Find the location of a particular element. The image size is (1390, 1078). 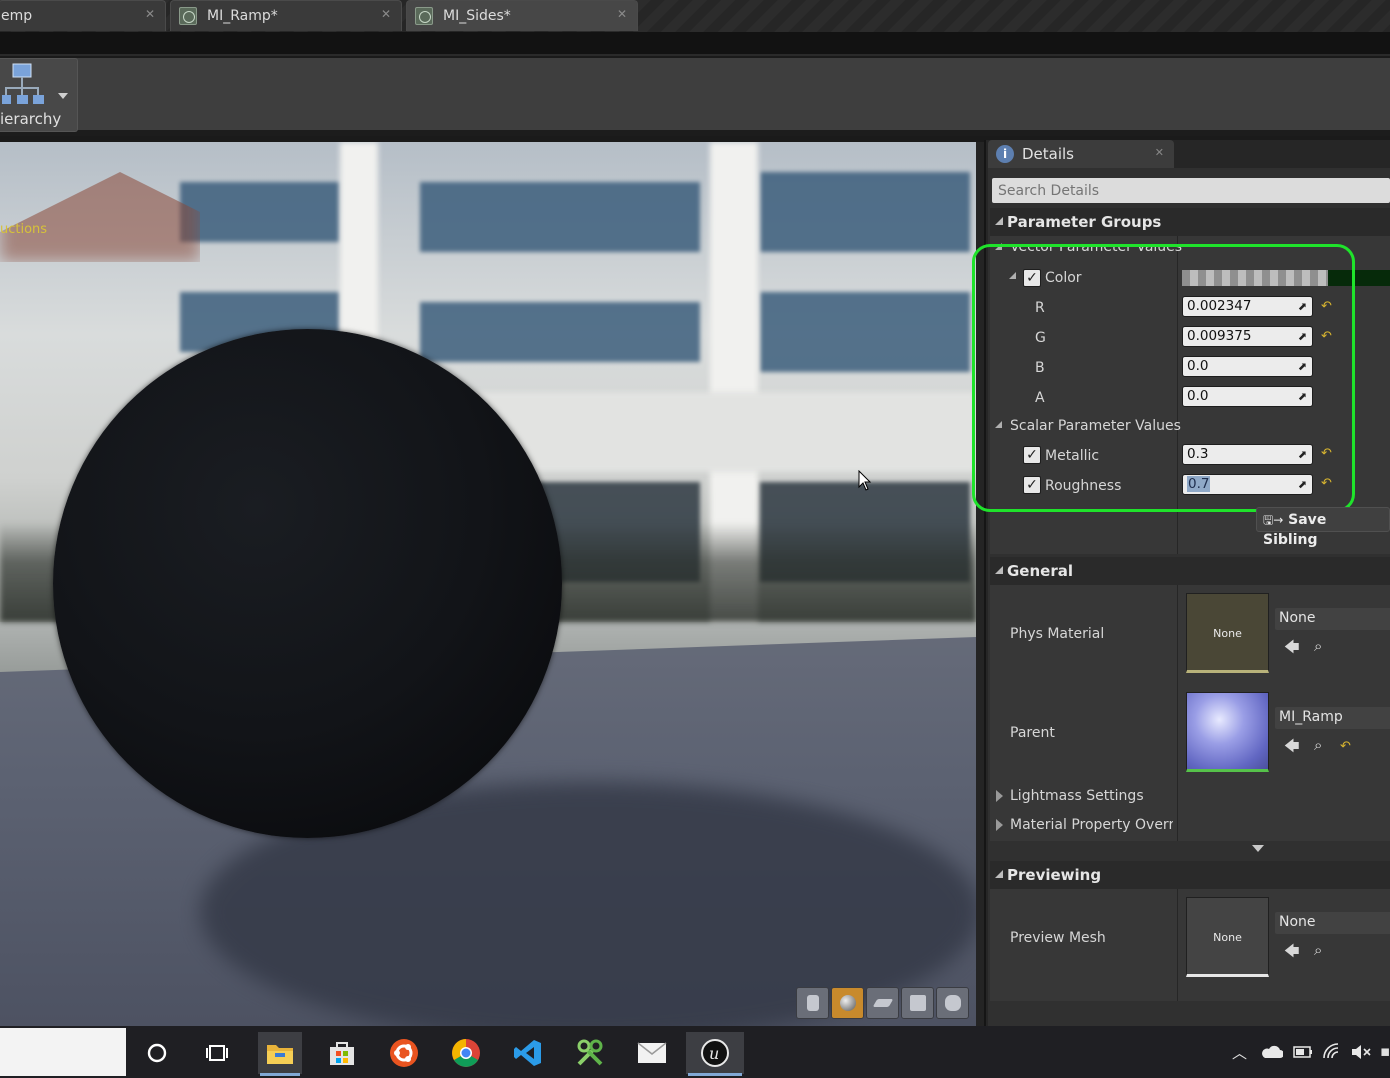

preview-mesh-value: None is located at coordinates (1297, 922).